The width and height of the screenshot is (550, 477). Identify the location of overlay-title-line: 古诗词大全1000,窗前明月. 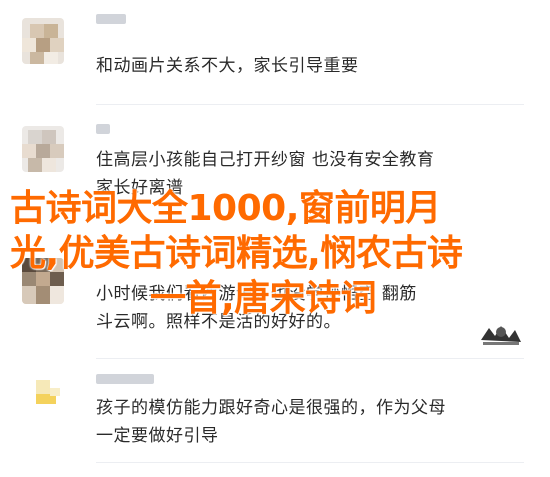
(225, 208).